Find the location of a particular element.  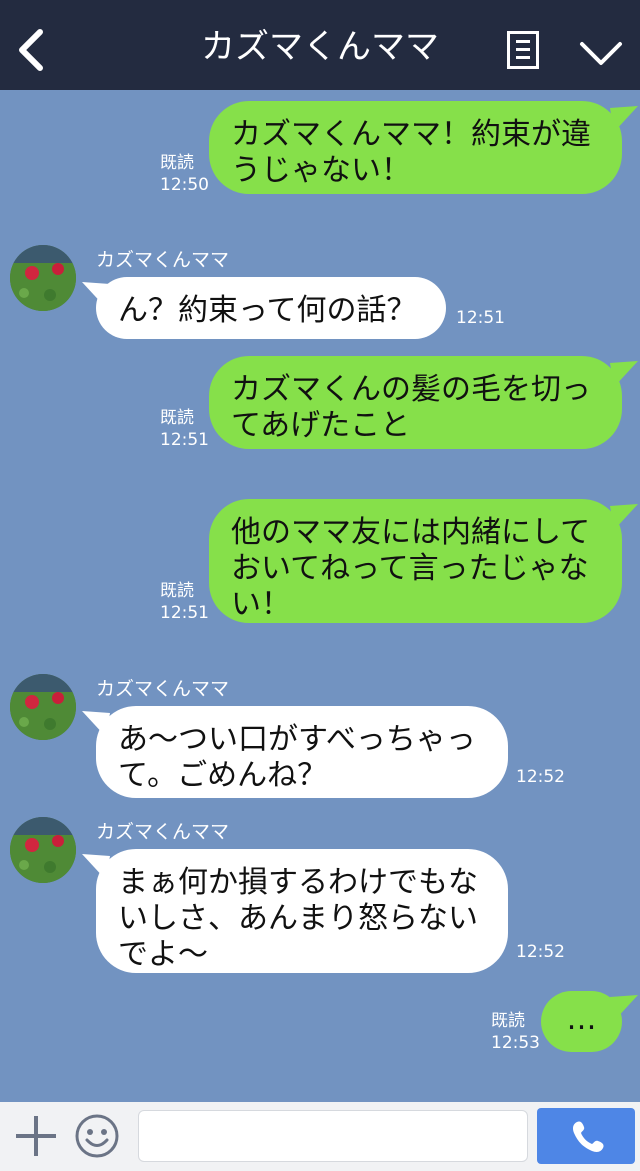

plus-icon is located at coordinates (36, 1136).